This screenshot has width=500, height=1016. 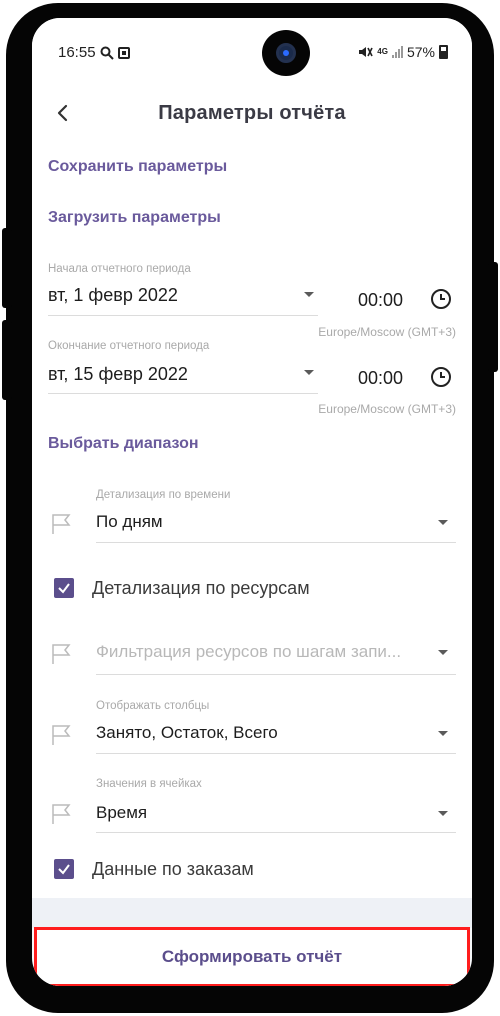 I want to click on front-camera, so click(x=286, y=53).